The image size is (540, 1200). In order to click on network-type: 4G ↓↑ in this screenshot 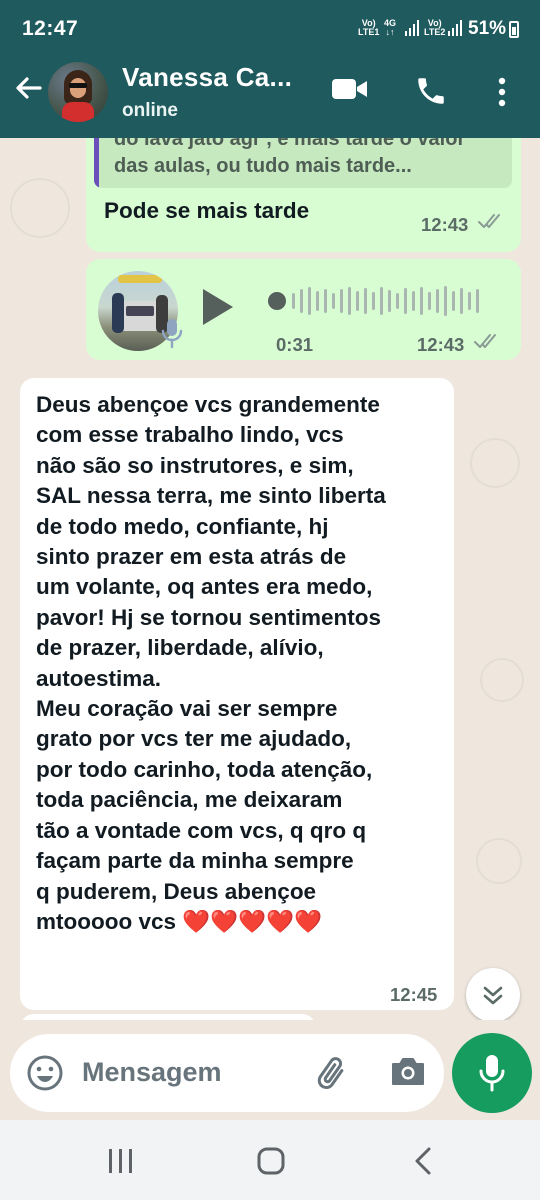, I will do `click(390, 28)`.